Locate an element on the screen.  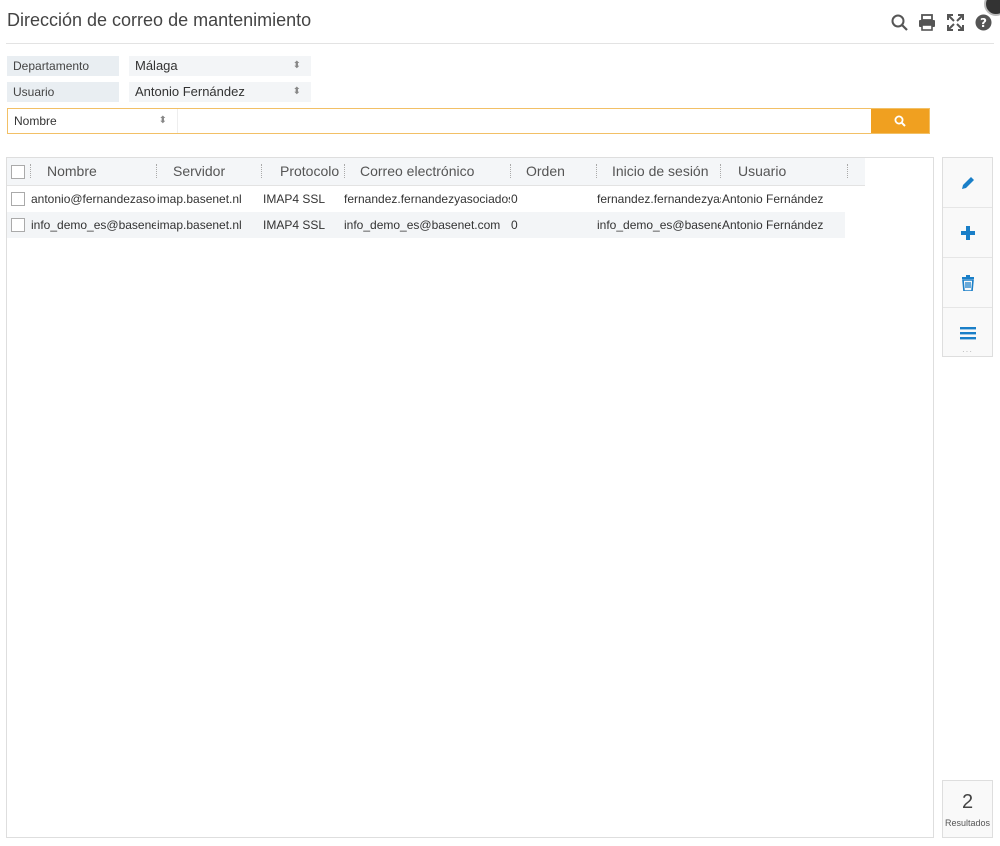
cell-nombre: info_demo_es@basene is located at coordinates (93, 225).